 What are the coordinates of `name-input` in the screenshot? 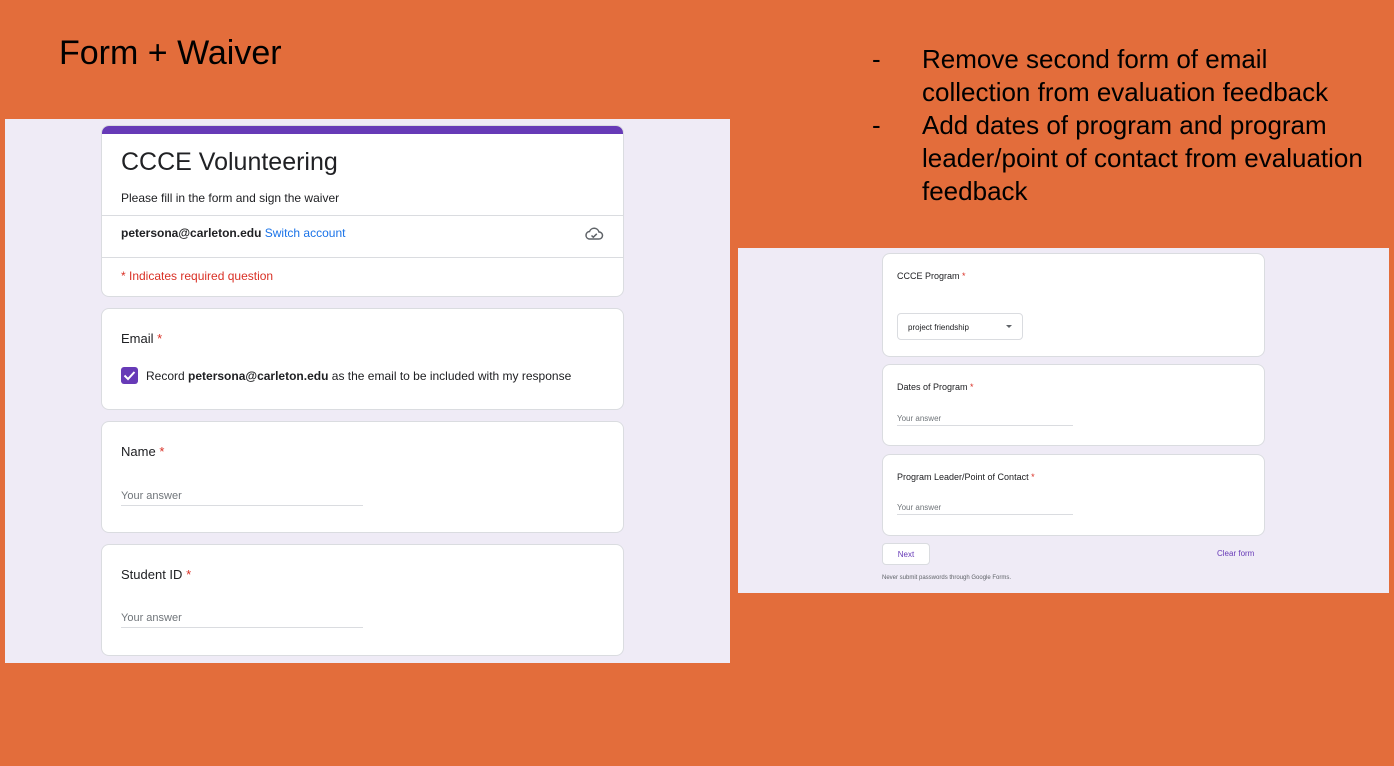 It's located at (242, 496).